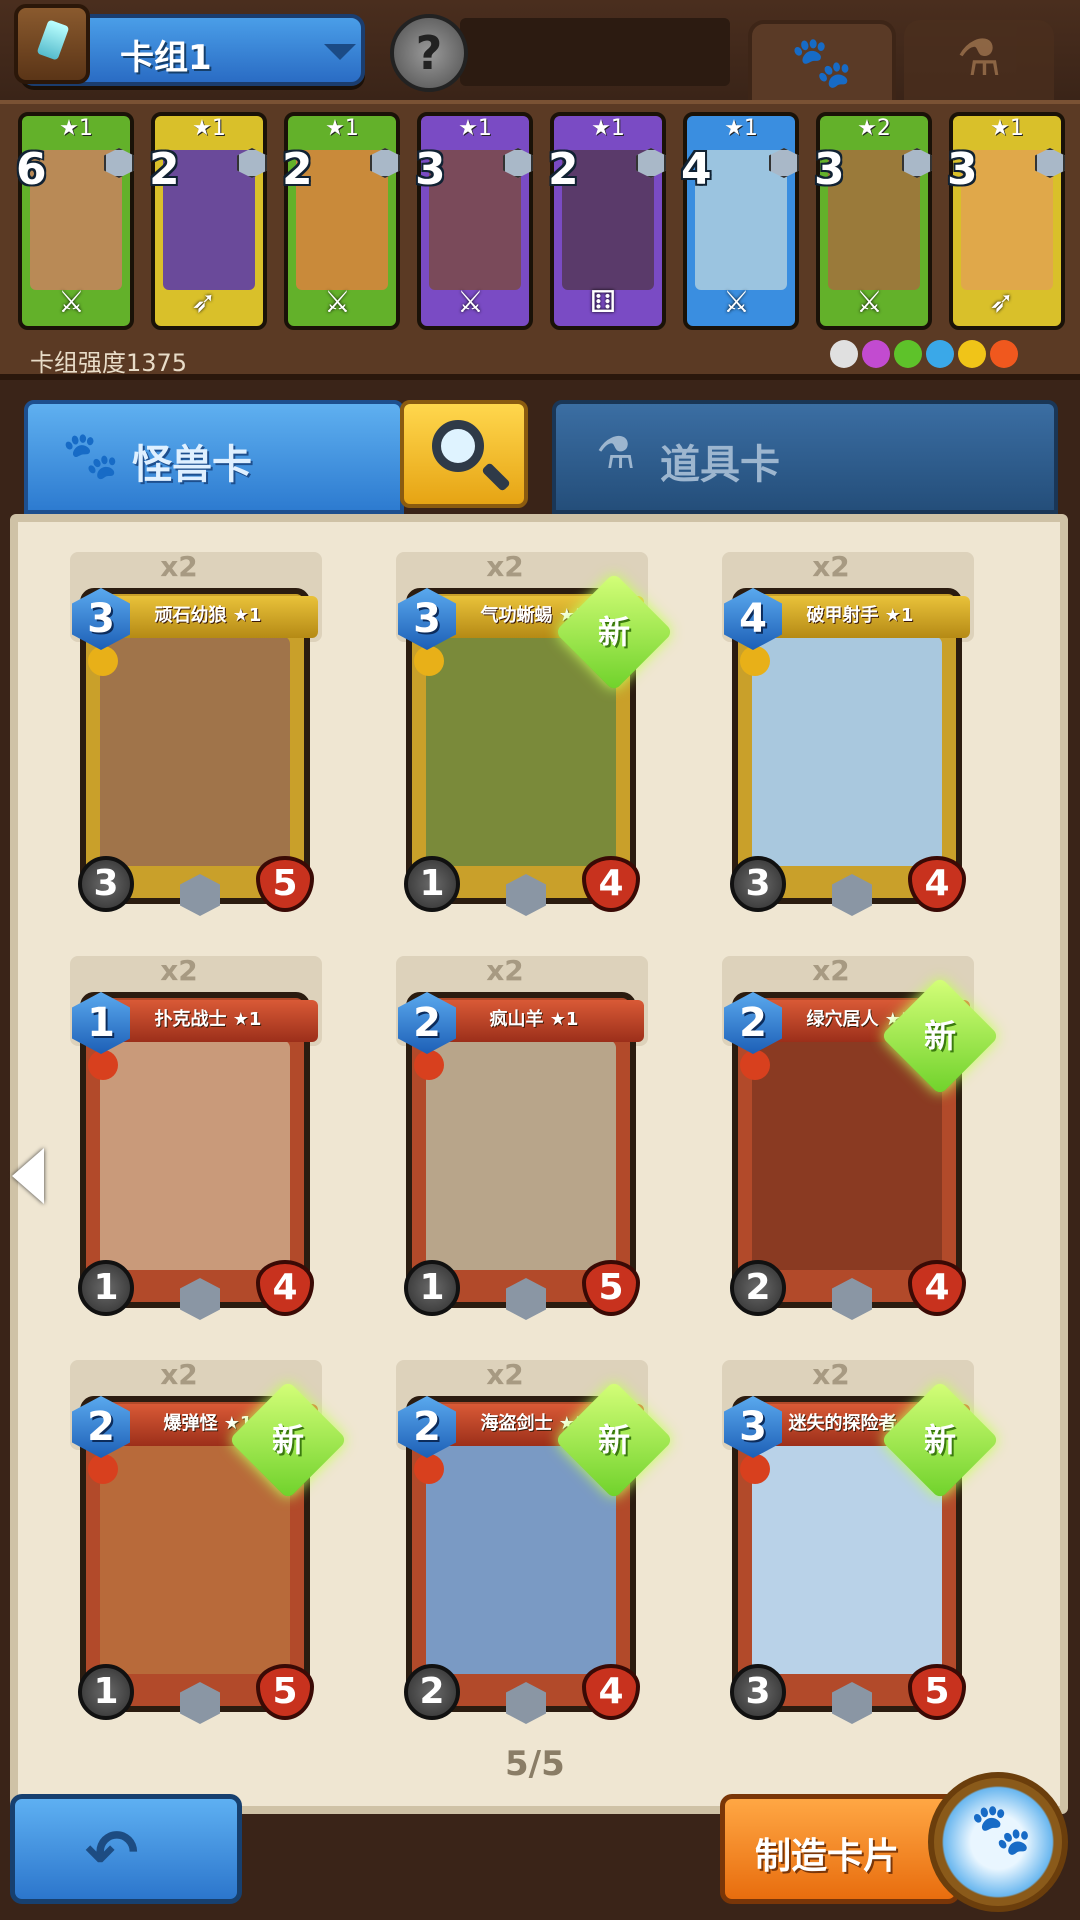 The width and height of the screenshot is (1080, 1920). What do you see at coordinates (341, 221) in the screenshot?
I see `deck-card: ★1 2 ⚔` at bounding box center [341, 221].